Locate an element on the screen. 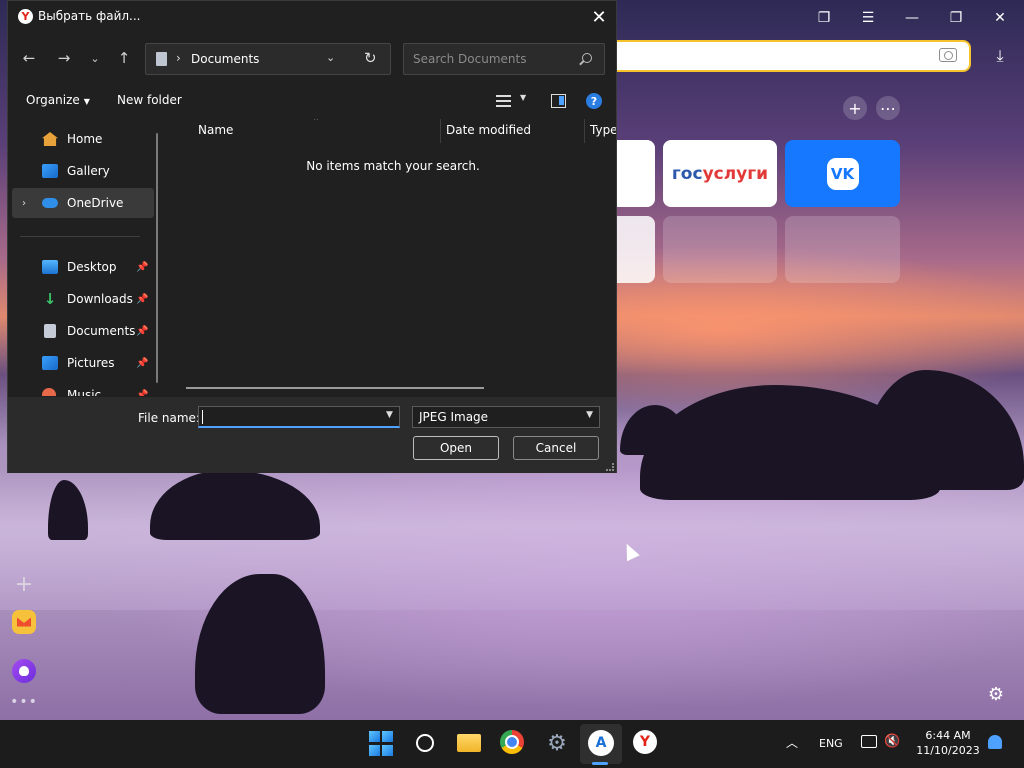  expand-chevron-icon: › is located at coordinates (24, 203).